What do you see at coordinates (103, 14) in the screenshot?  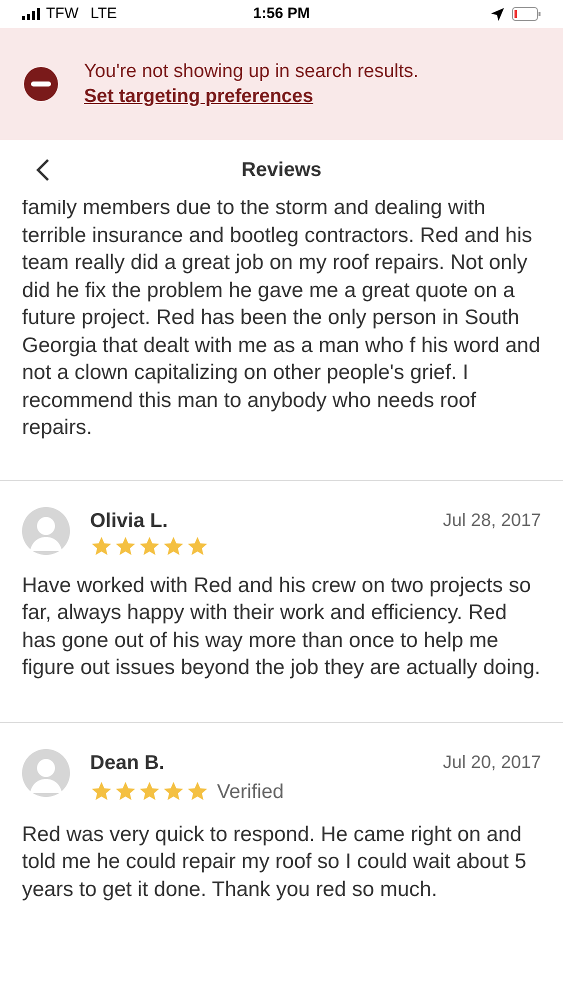 I see `network-label: LTE` at bounding box center [103, 14].